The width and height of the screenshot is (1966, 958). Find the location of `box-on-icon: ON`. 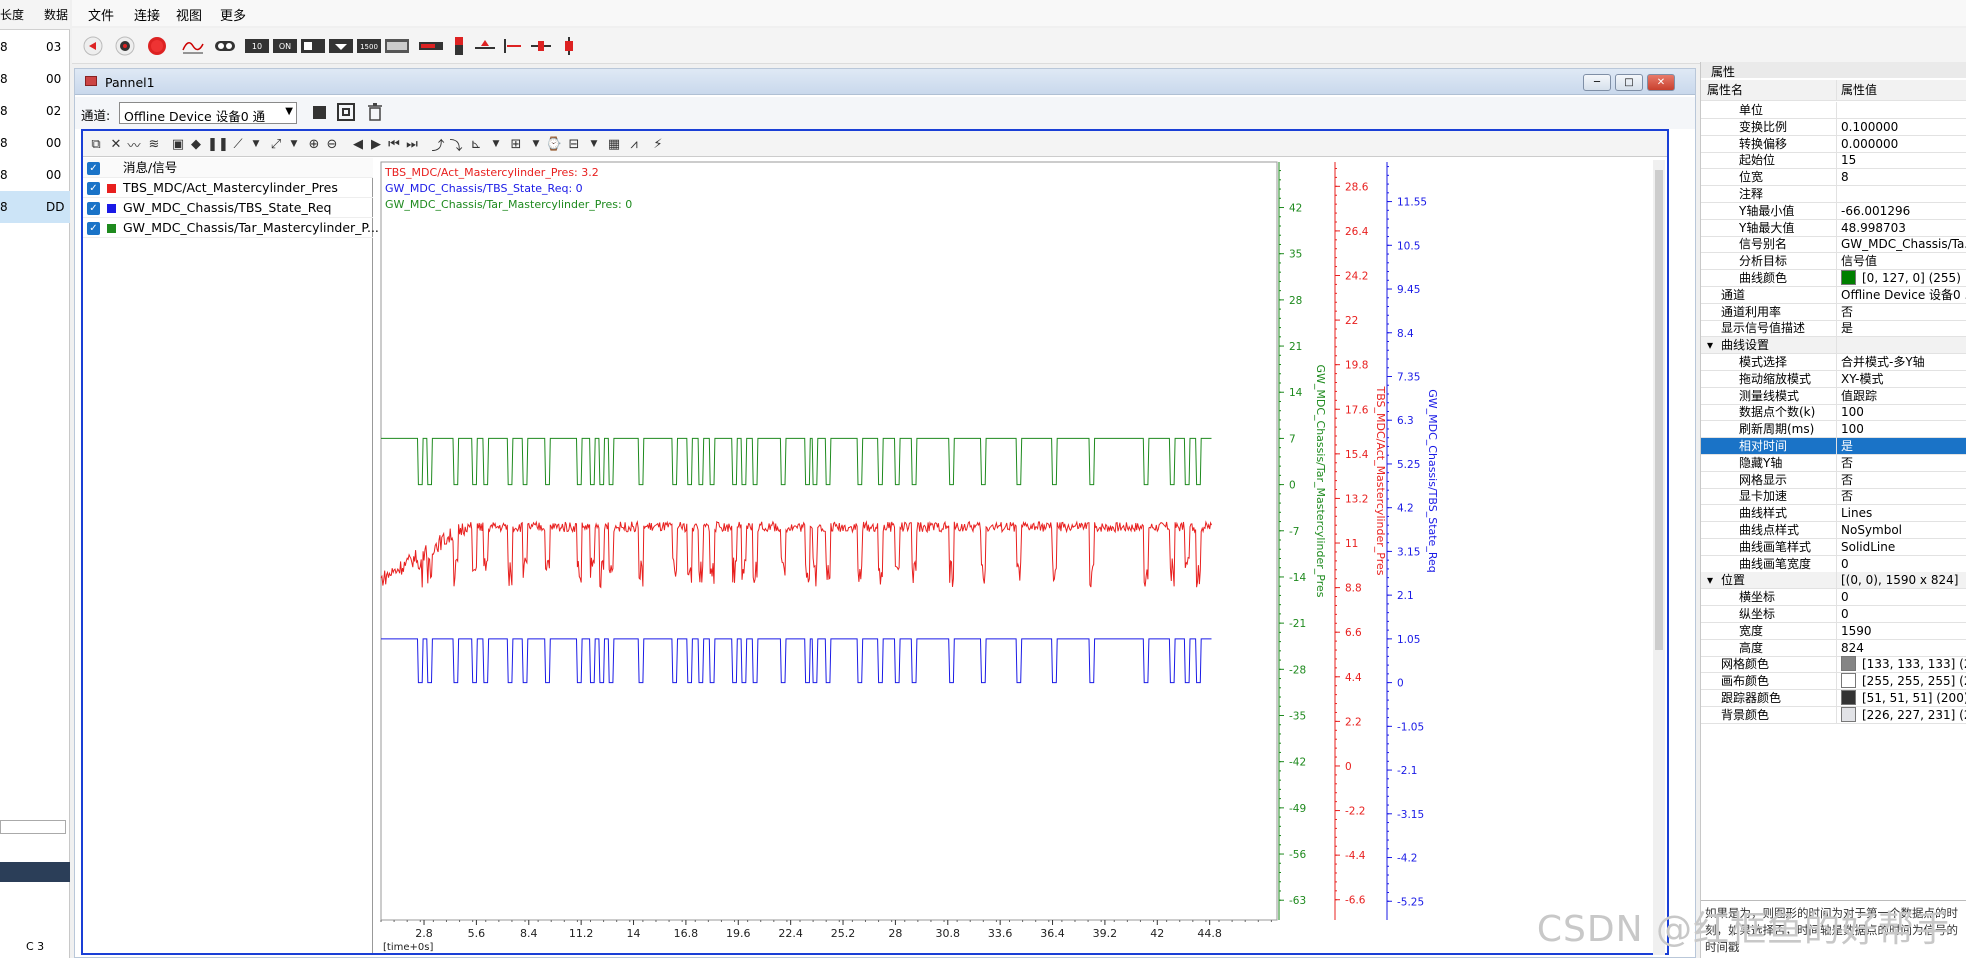

box-on-icon: ON is located at coordinates (285, 46).